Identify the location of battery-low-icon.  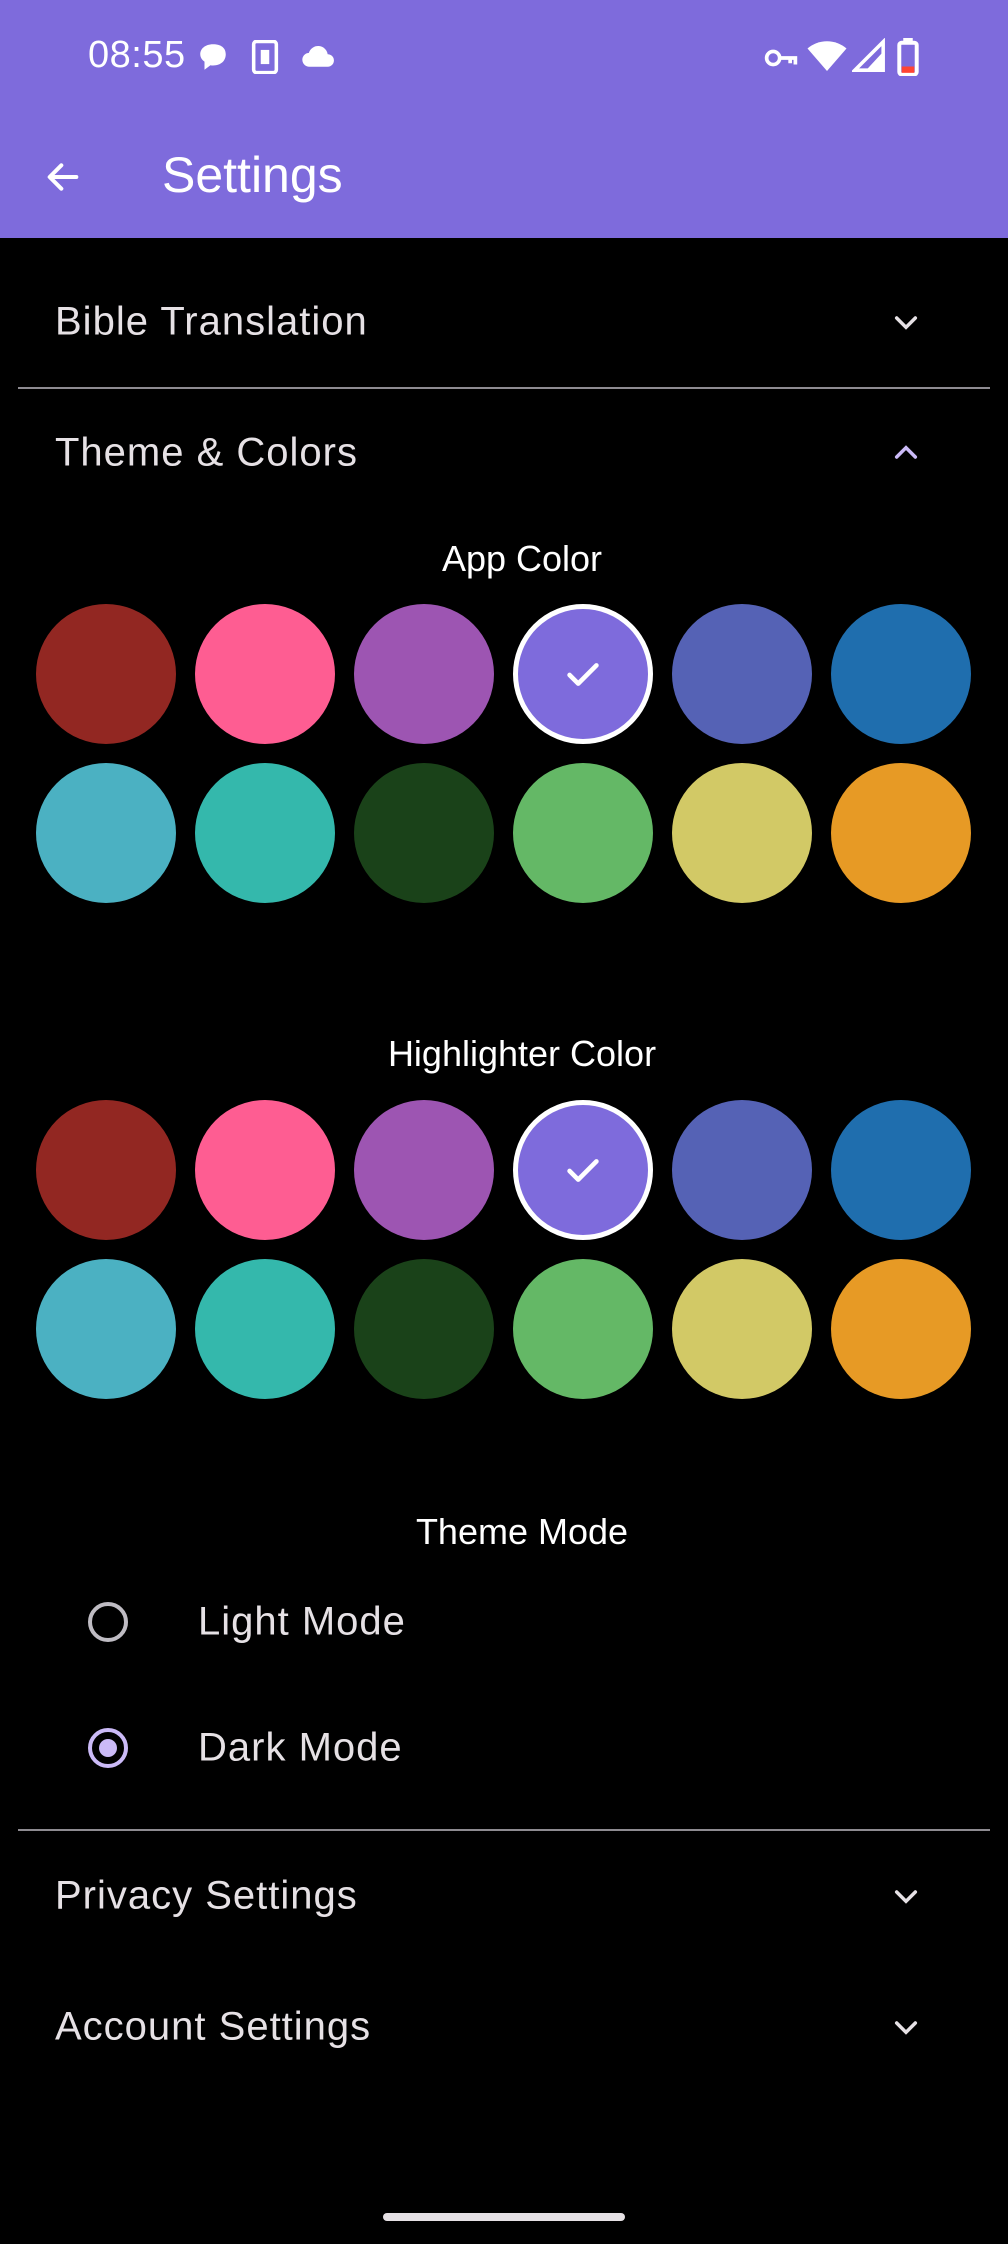
(908, 59).